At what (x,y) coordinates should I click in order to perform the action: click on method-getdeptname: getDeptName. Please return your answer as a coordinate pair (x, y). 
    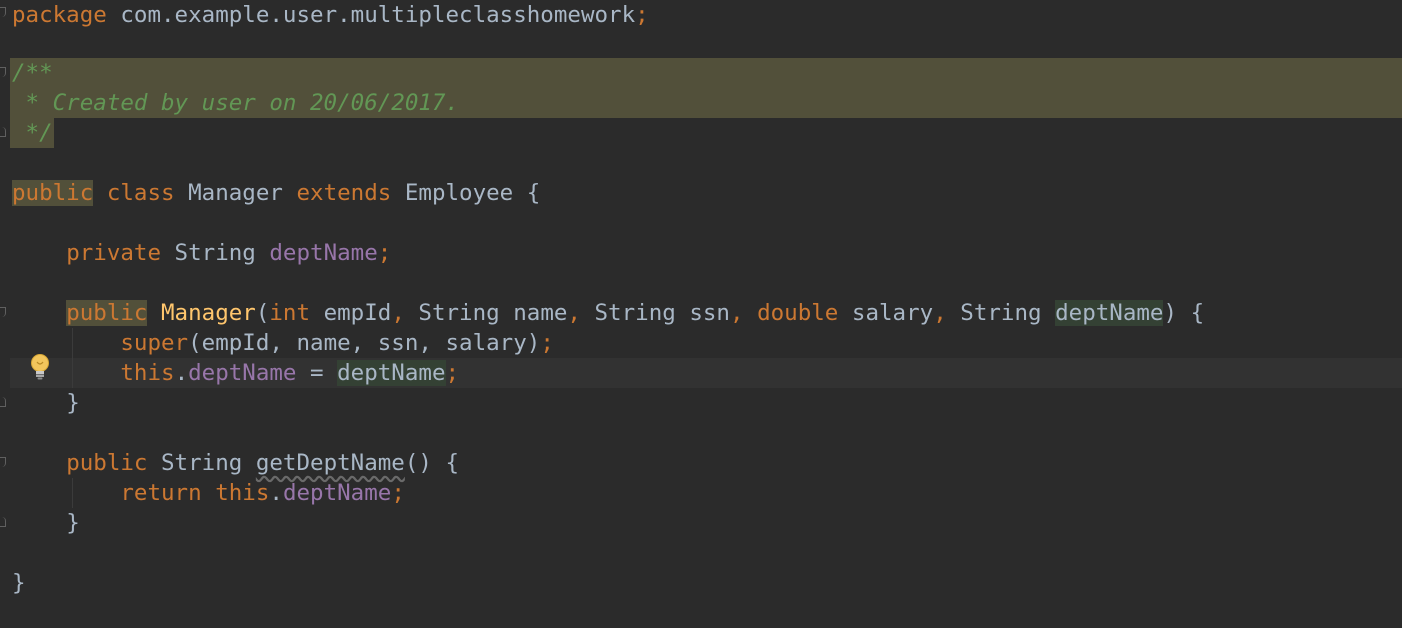
    Looking at the image, I should click on (330, 463).